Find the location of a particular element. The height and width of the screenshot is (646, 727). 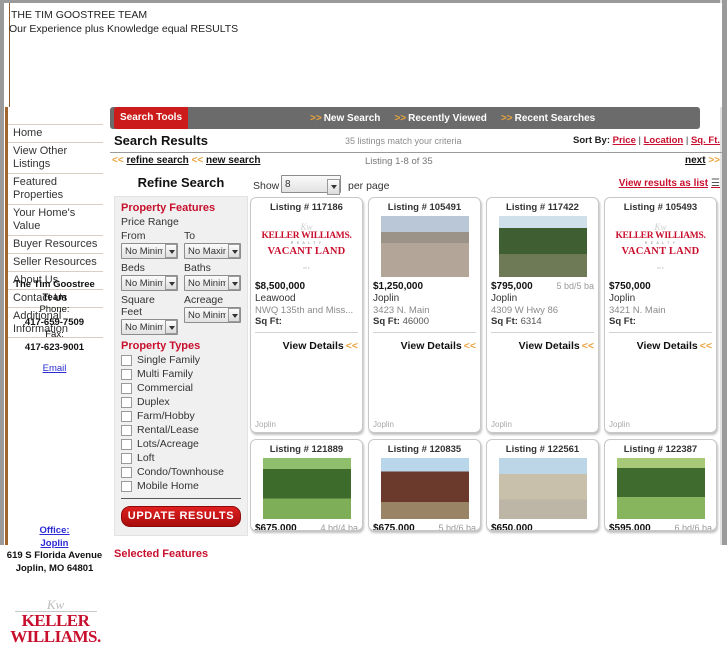

listing-card: Listing # 122561 $650,000 is located at coordinates (542, 485).